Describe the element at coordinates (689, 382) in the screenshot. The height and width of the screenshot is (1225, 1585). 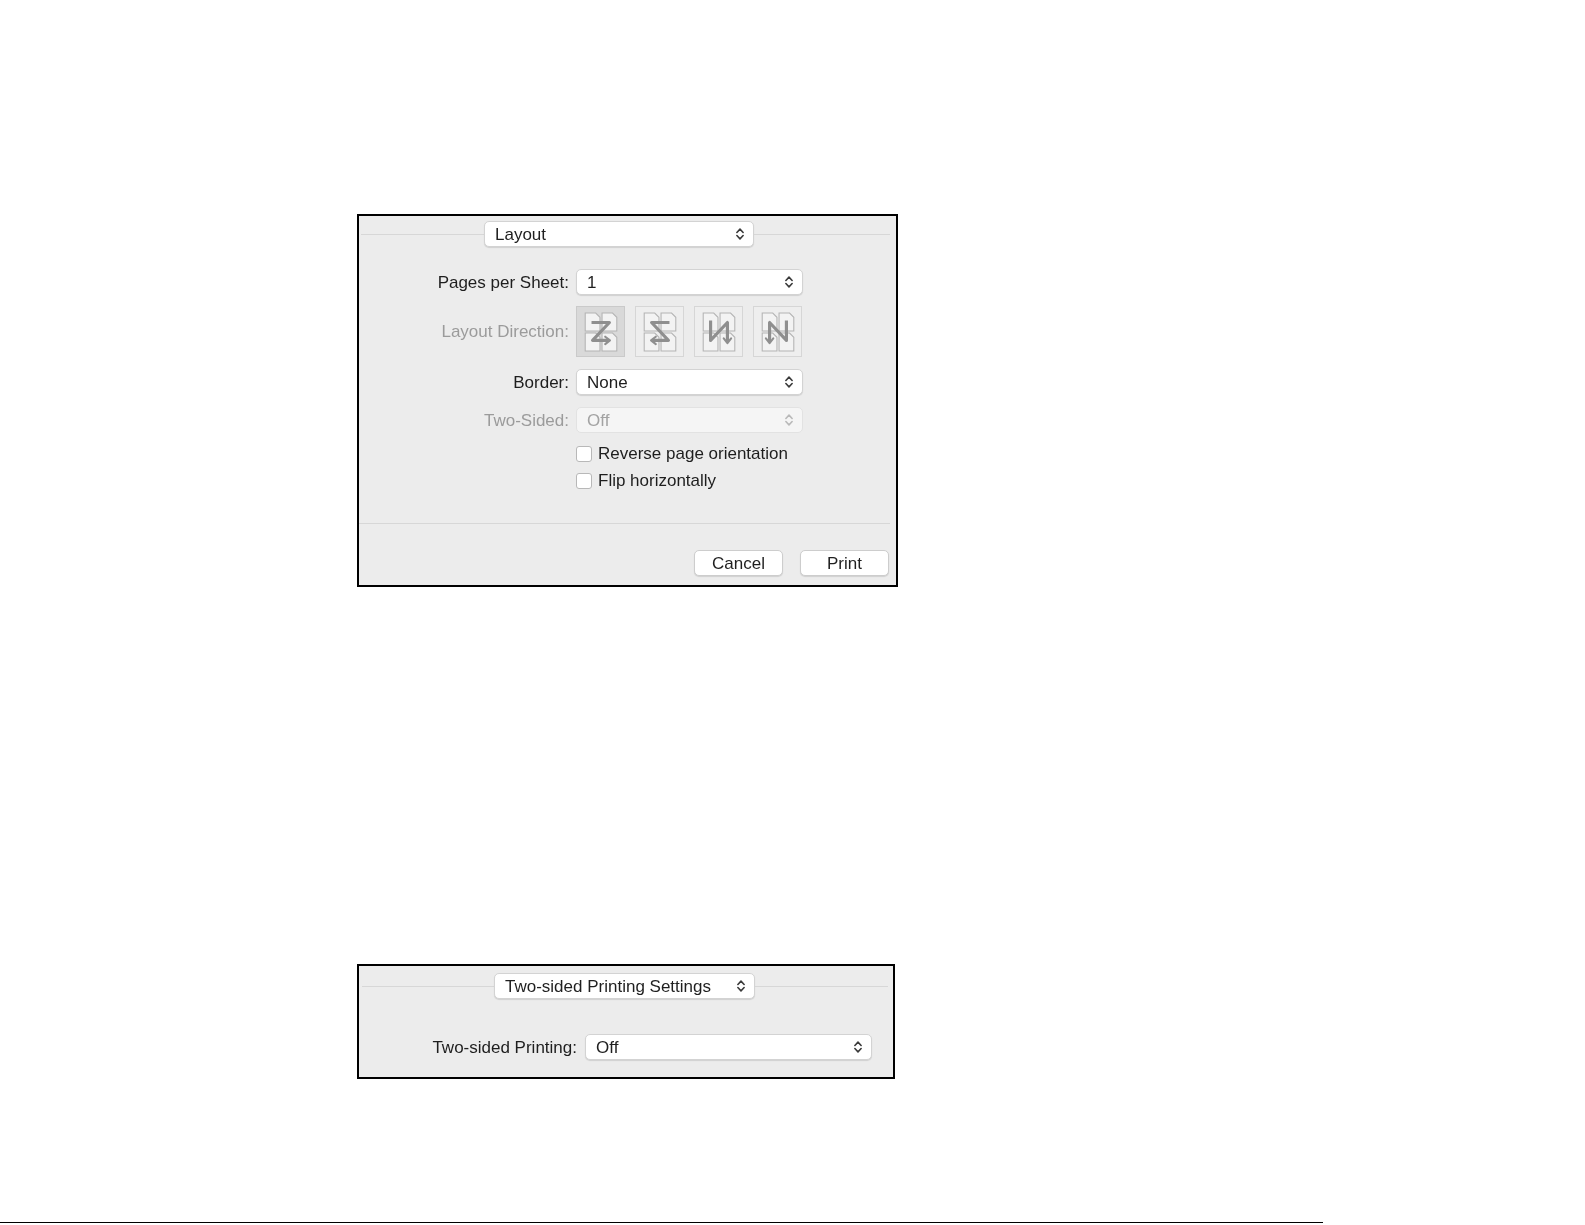
I see `option-dropdown: None` at that location.